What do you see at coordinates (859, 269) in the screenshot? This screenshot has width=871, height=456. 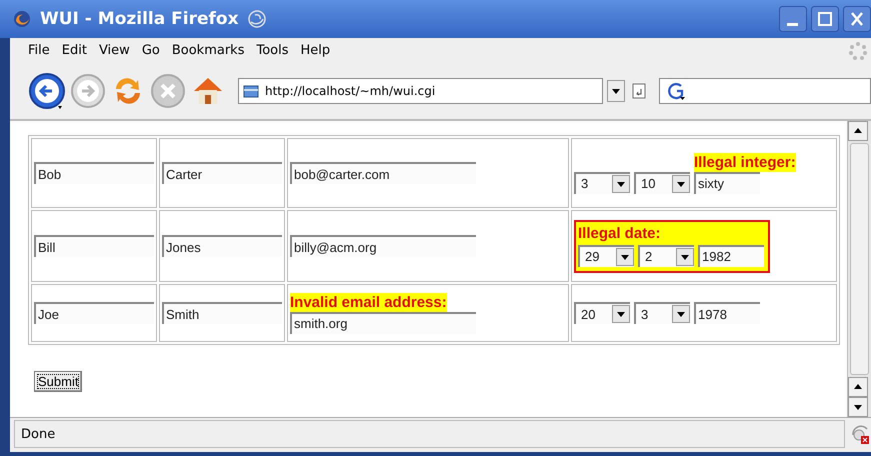 I see `scrollbar` at bounding box center [859, 269].